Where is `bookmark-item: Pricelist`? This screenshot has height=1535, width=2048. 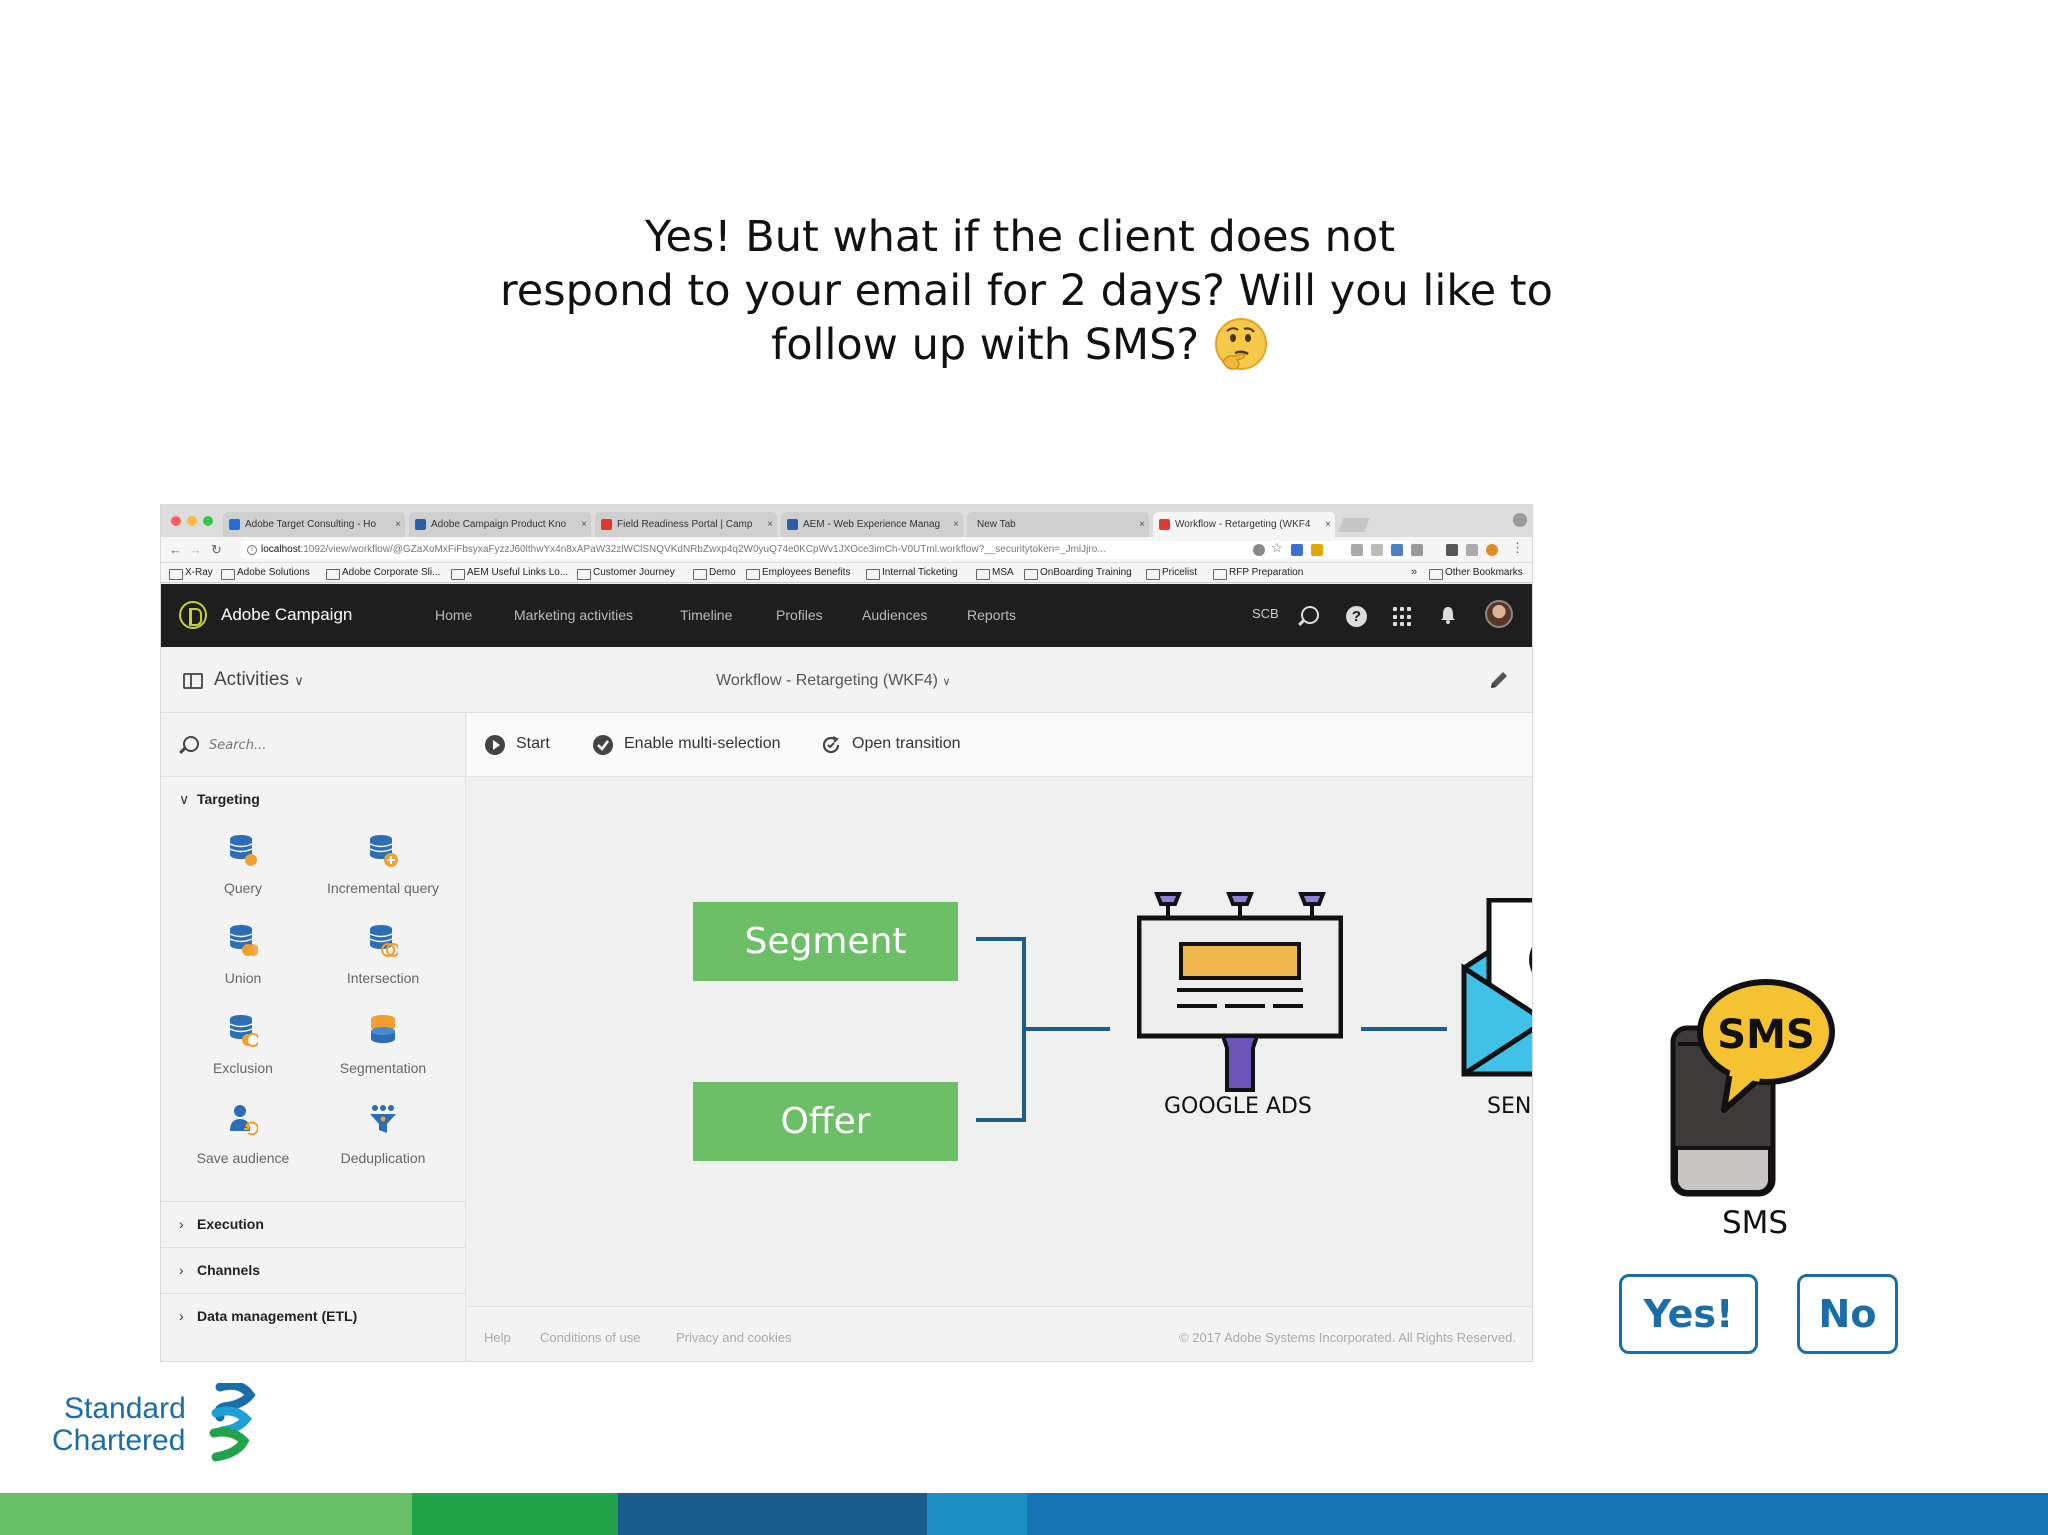 bookmark-item: Pricelist is located at coordinates (1171, 573).